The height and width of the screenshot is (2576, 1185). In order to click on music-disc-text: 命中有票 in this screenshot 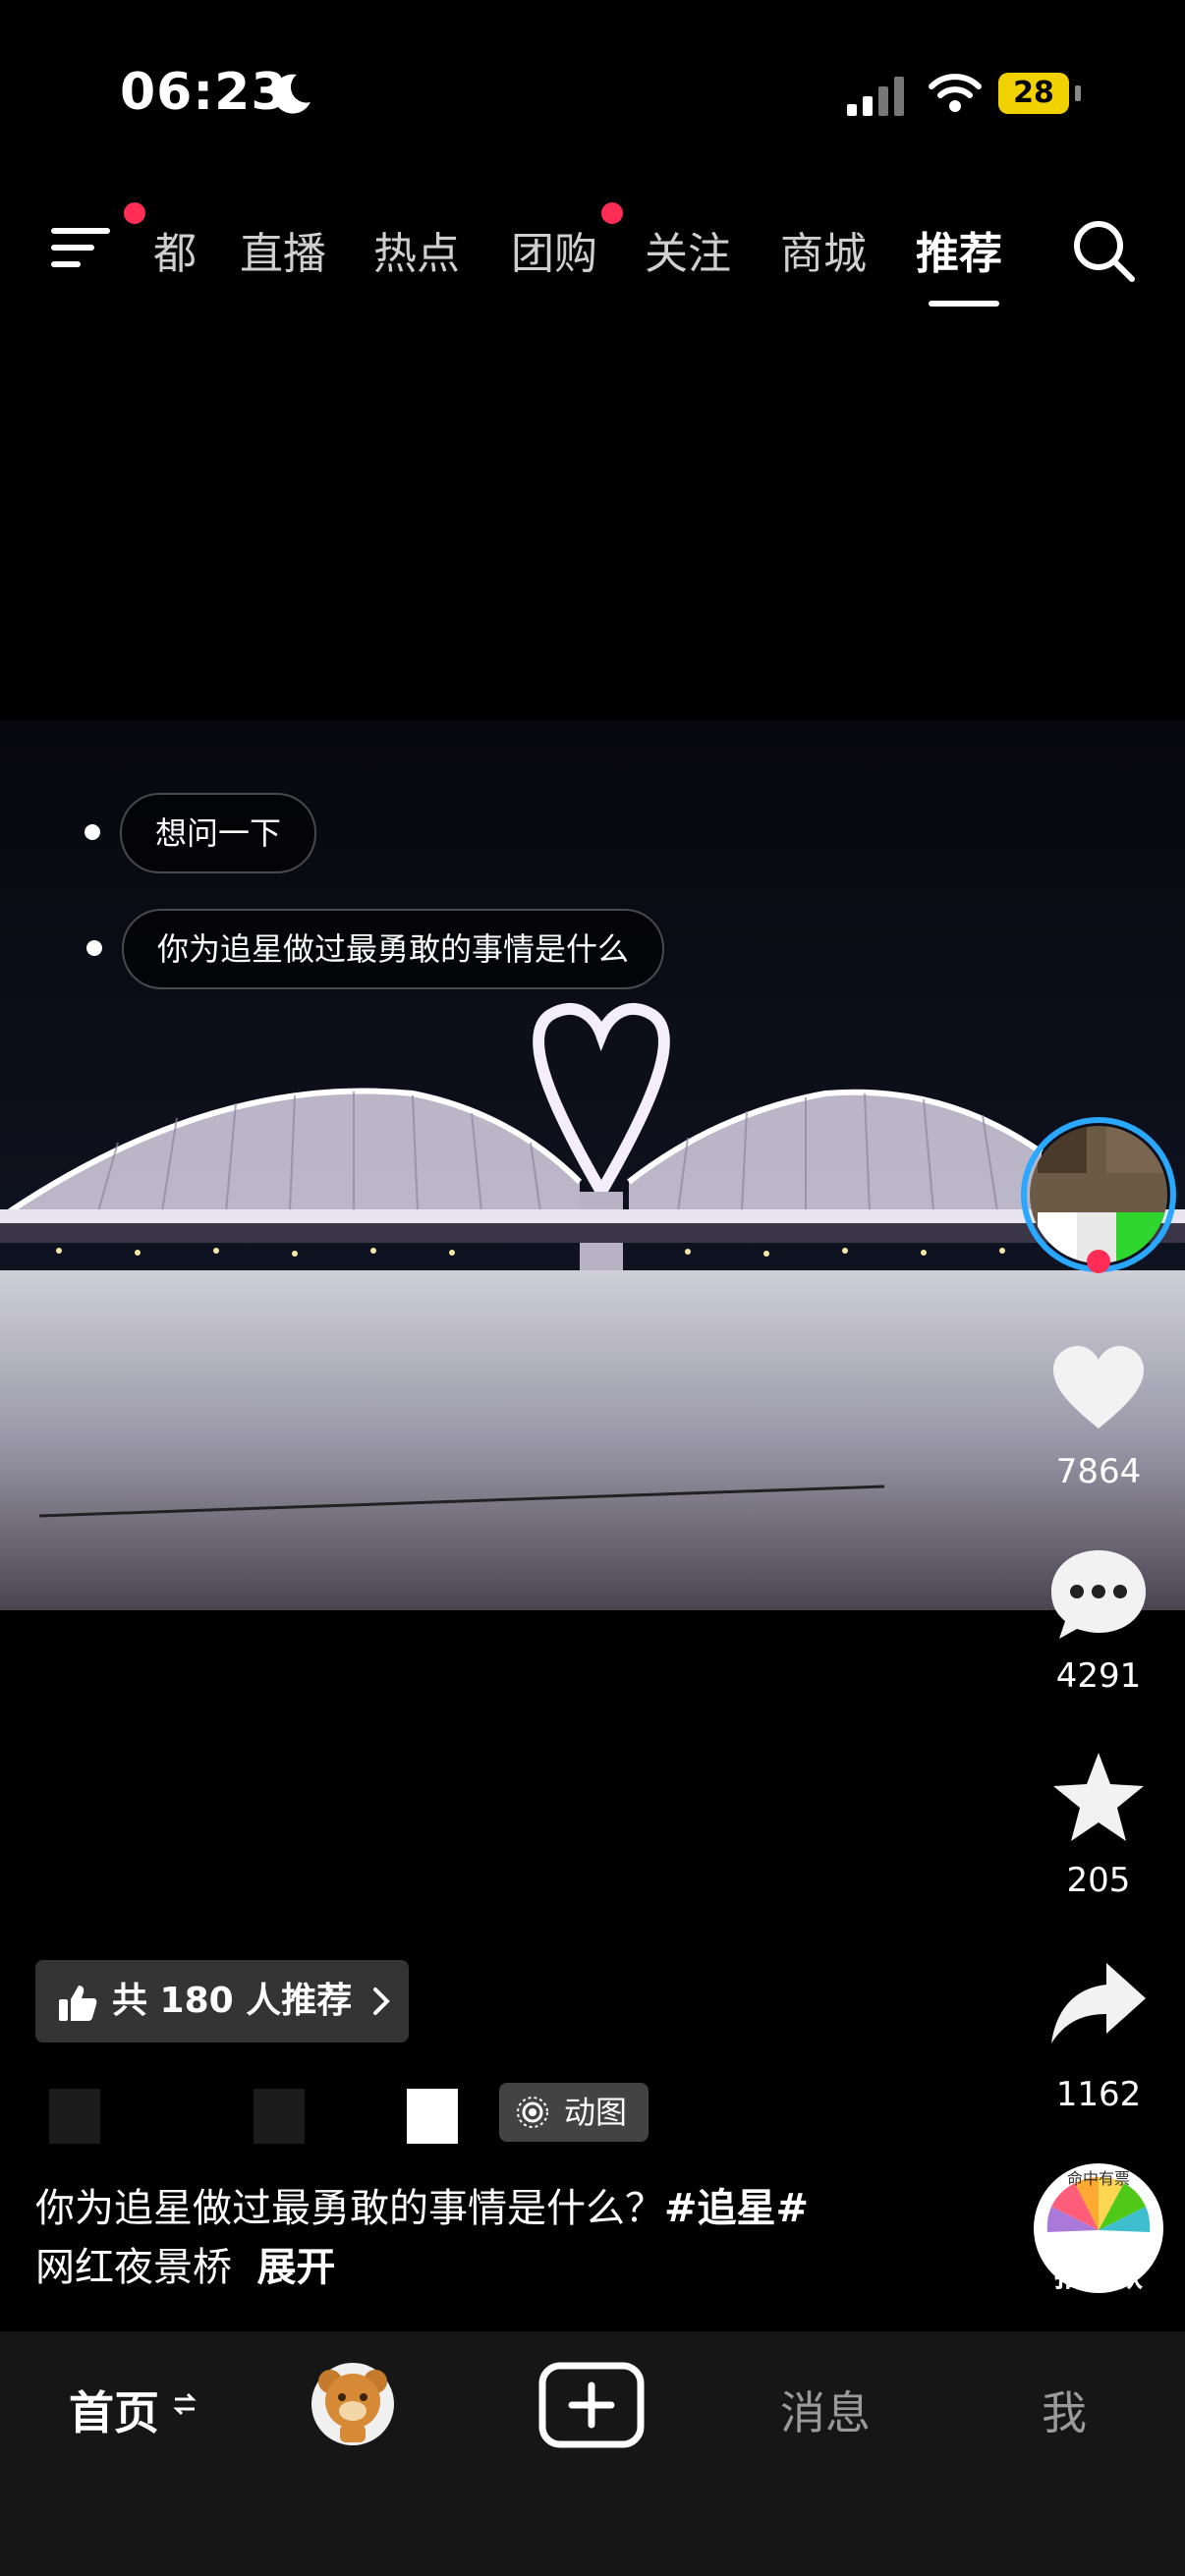, I will do `click(1098, 2178)`.